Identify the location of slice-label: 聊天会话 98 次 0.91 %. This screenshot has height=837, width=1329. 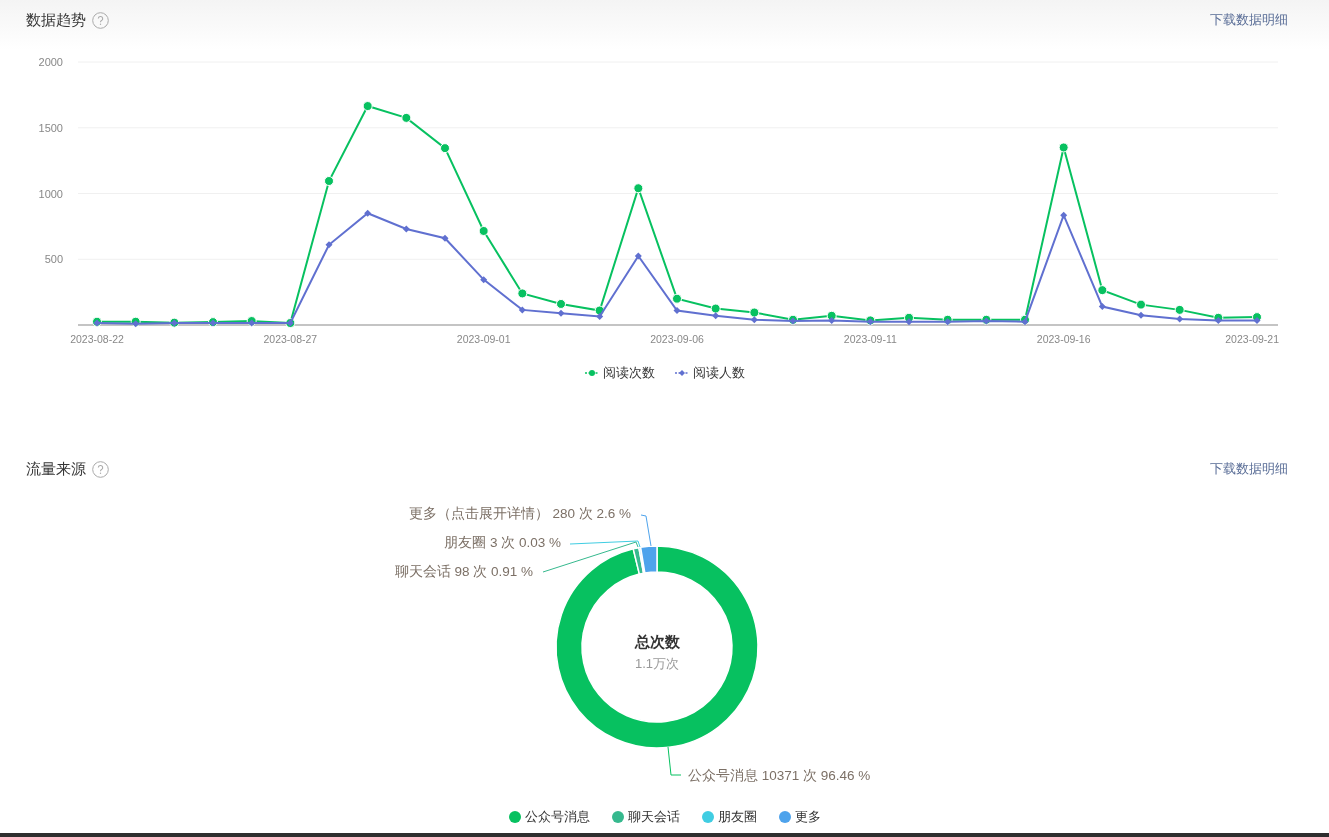
(463, 571).